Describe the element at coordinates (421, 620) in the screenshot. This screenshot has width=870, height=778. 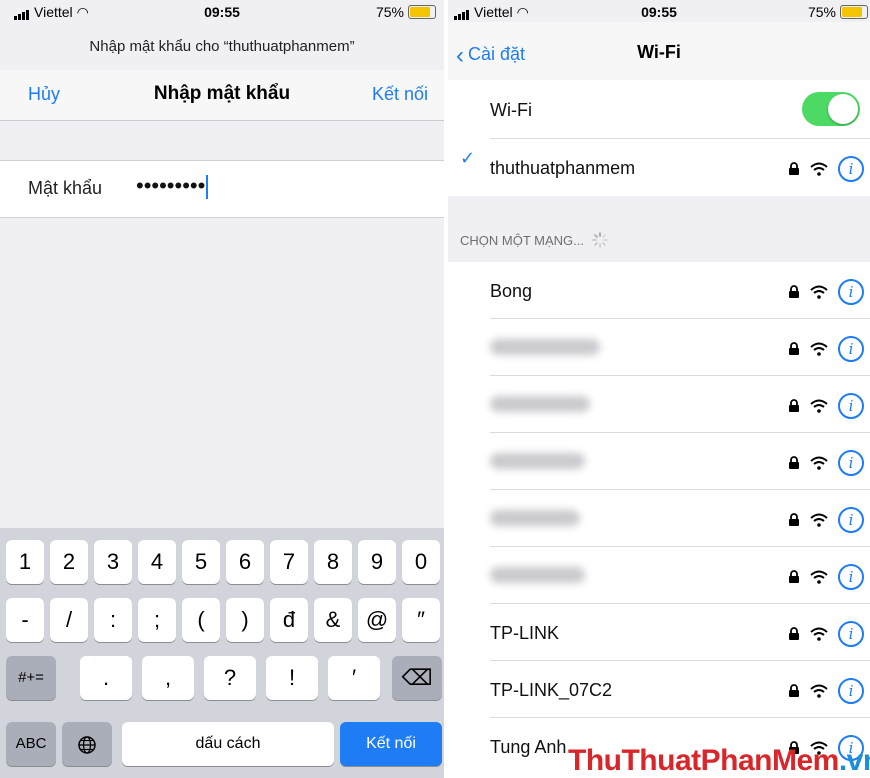
I see `key-sym-9: ″` at that location.